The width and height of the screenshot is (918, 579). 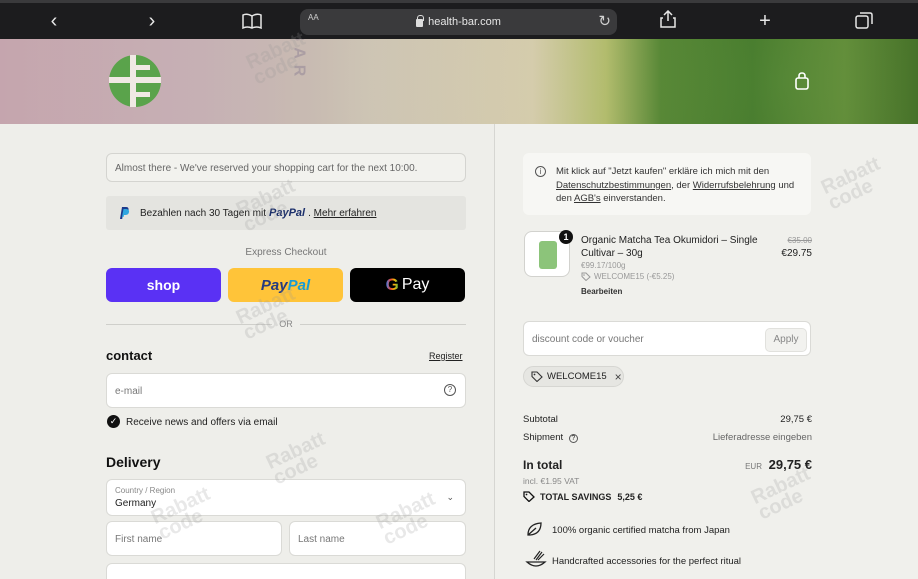 What do you see at coordinates (540, 171) in the screenshot?
I see `info-icon: i` at bounding box center [540, 171].